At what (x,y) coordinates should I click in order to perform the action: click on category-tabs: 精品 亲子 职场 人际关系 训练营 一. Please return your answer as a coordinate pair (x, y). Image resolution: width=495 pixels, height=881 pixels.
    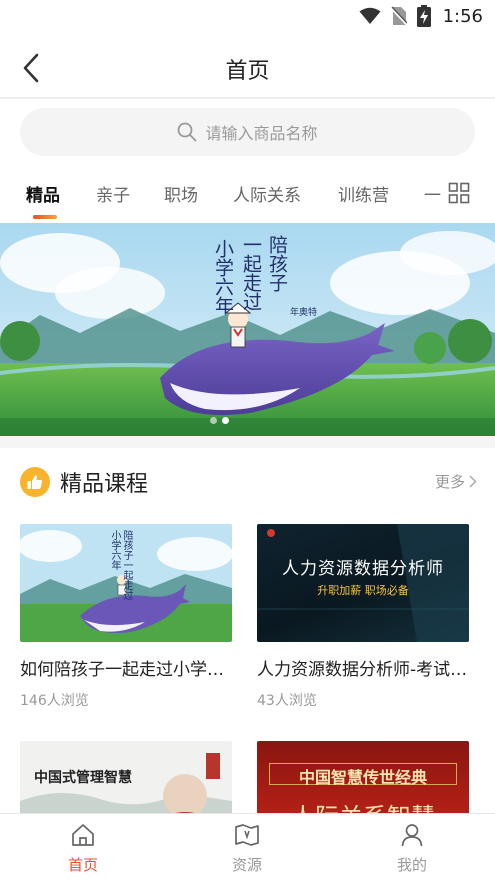
    Looking at the image, I should click on (247, 196).